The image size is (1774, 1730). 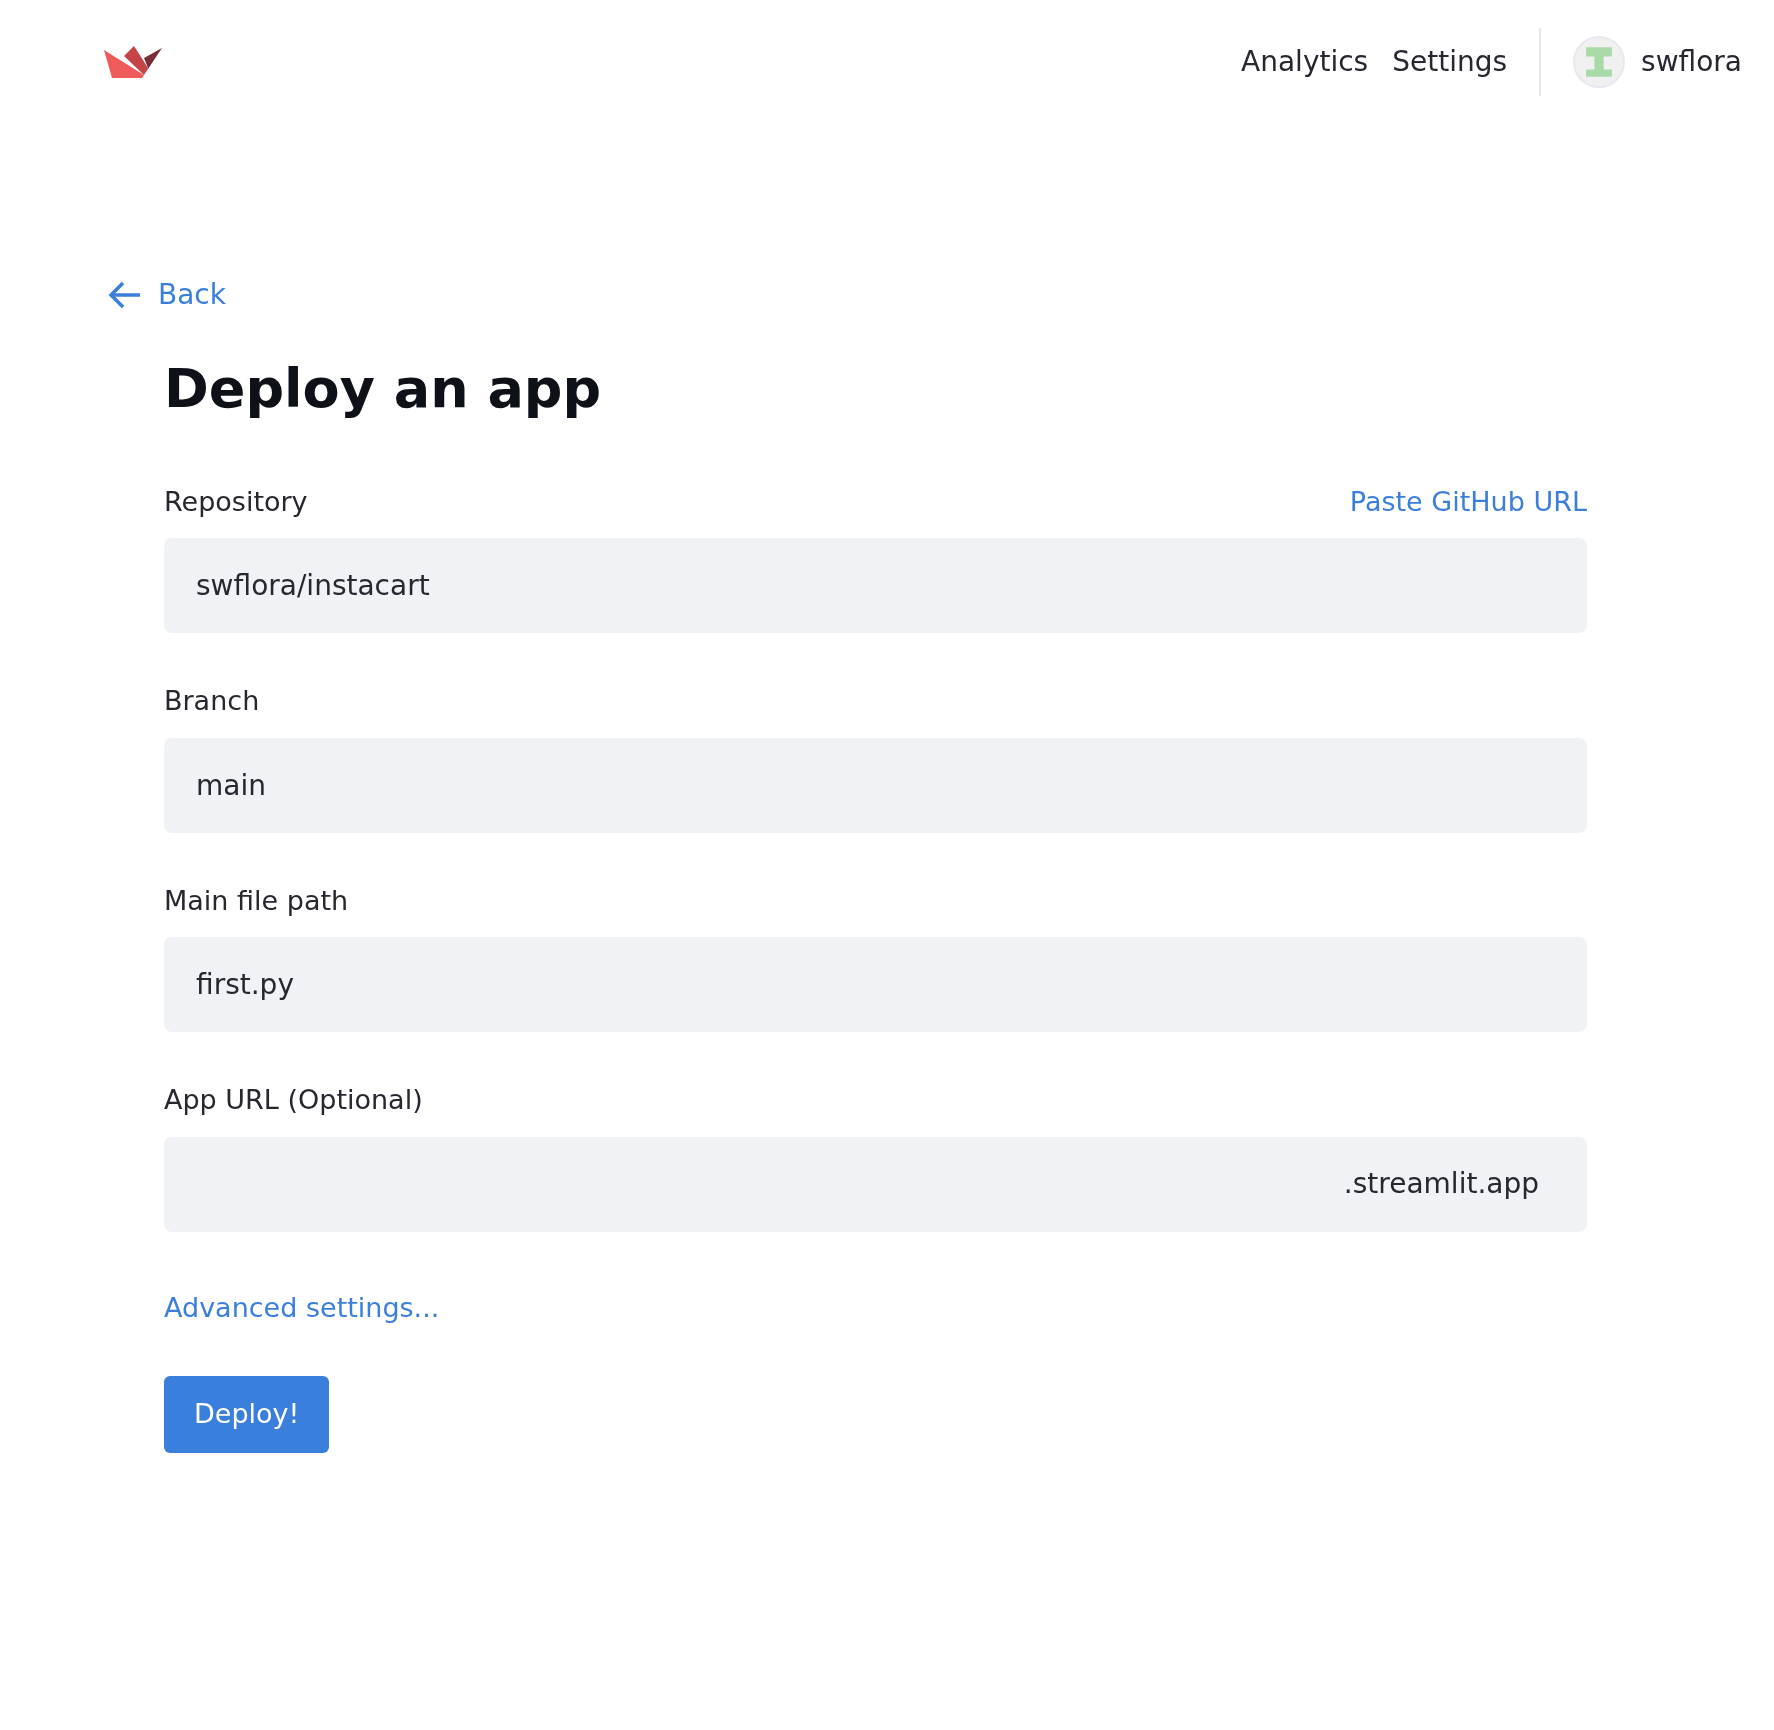 What do you see at coordinates (875, 985) in the screenshot?
I see `input-field: first.py` at bounding box center [875, 985].